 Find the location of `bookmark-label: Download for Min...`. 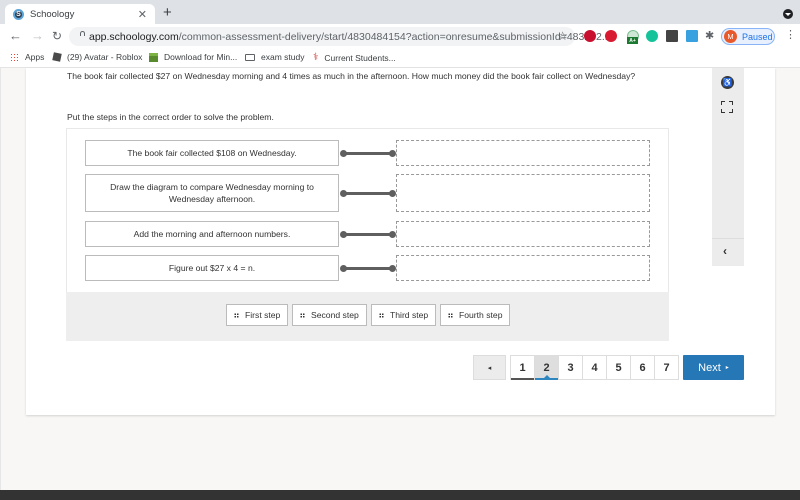

bookmark-label: Download for Min... is located at coordinates (201, 57).